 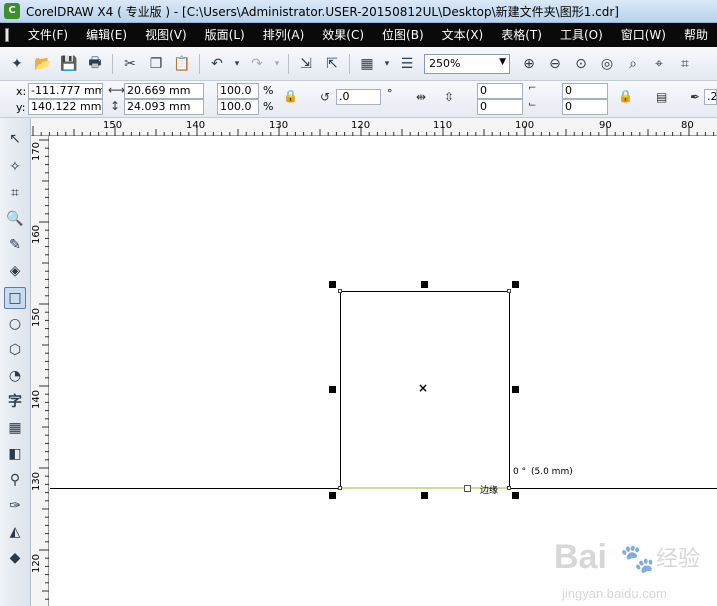 What do you see at coordinates (43, 64) in the screenshot?
I see `open-folder-icon: 📂` at bounding box center [43, 64].